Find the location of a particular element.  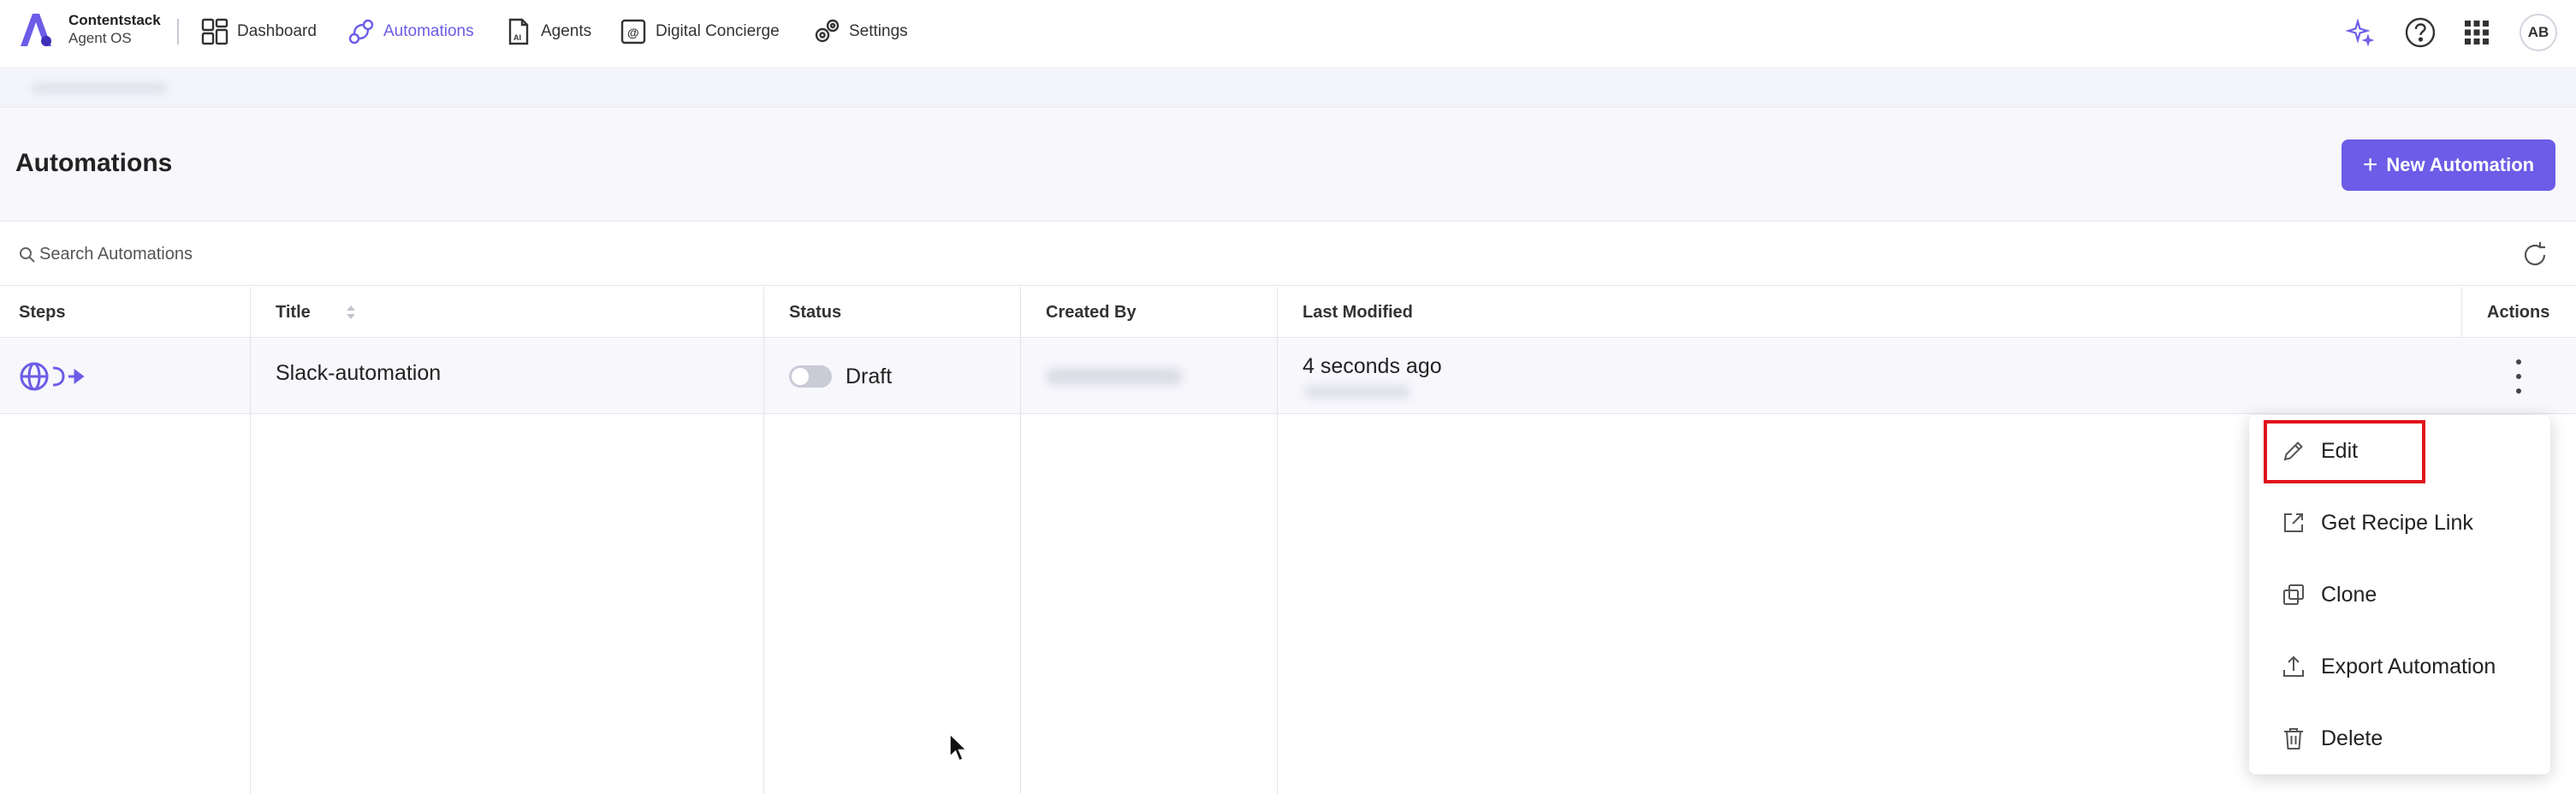

workflow-steps-icon is located at coordinates (52, 376).